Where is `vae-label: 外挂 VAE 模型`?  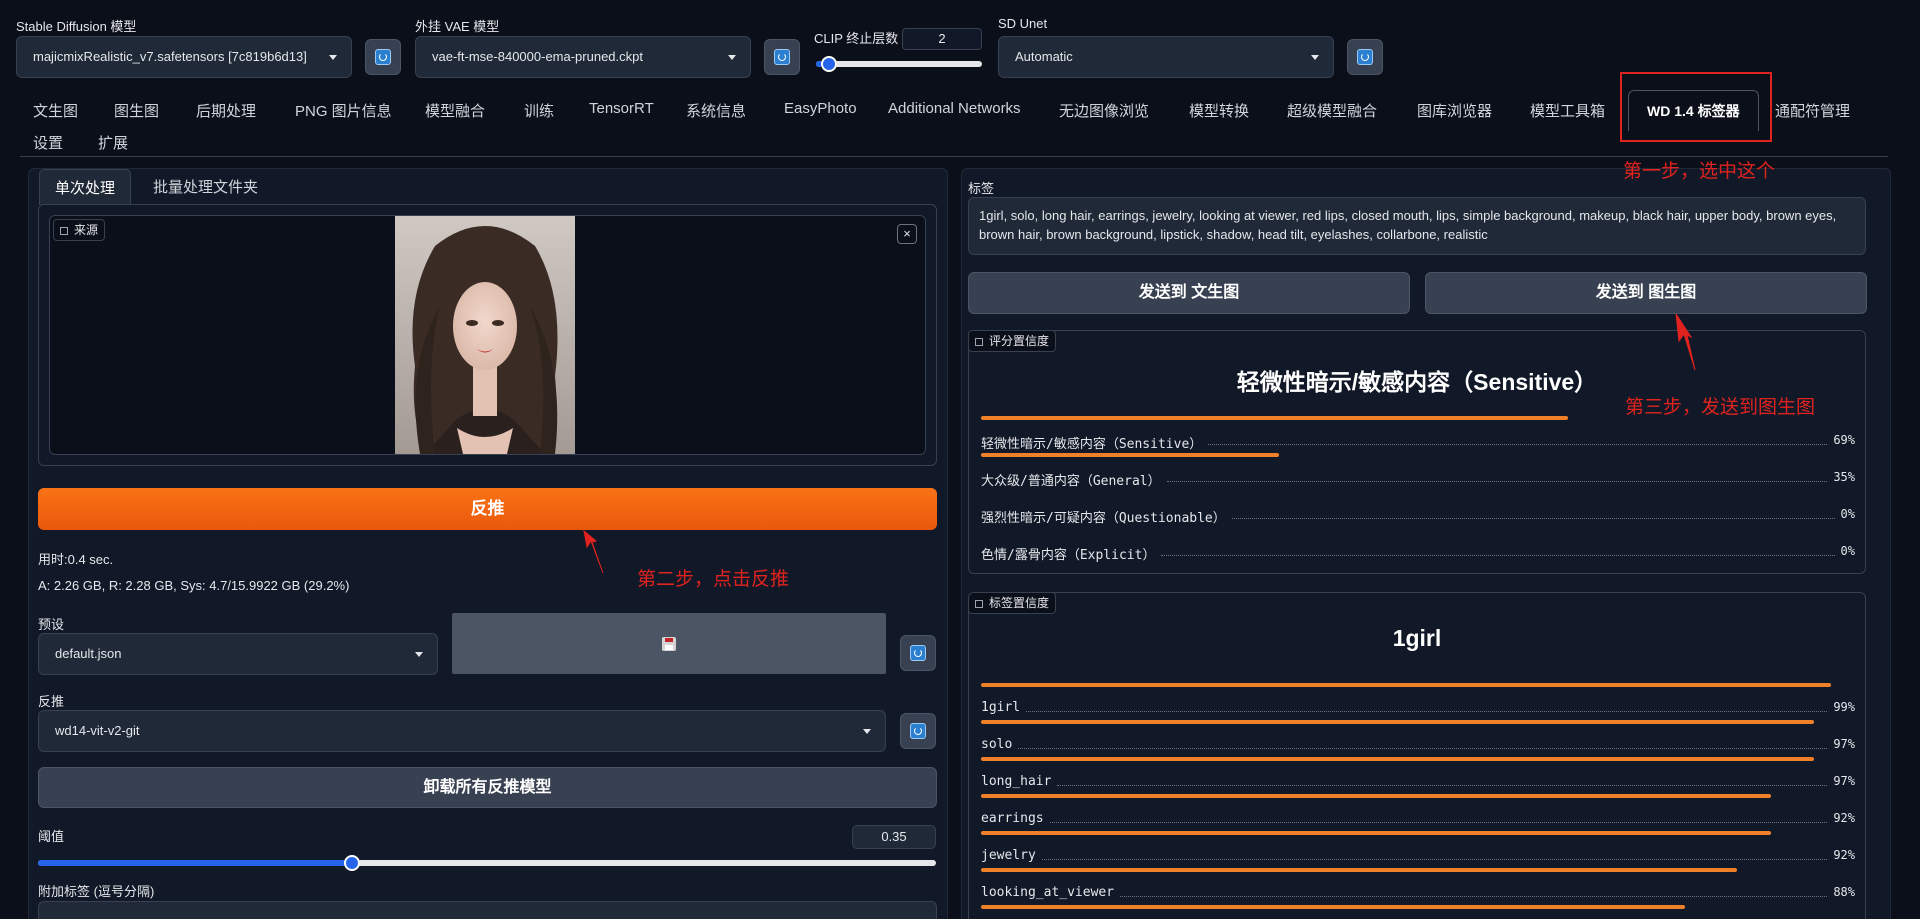 vae-label: 外挂 VAE 模型 is located at coordinates (457, 26).